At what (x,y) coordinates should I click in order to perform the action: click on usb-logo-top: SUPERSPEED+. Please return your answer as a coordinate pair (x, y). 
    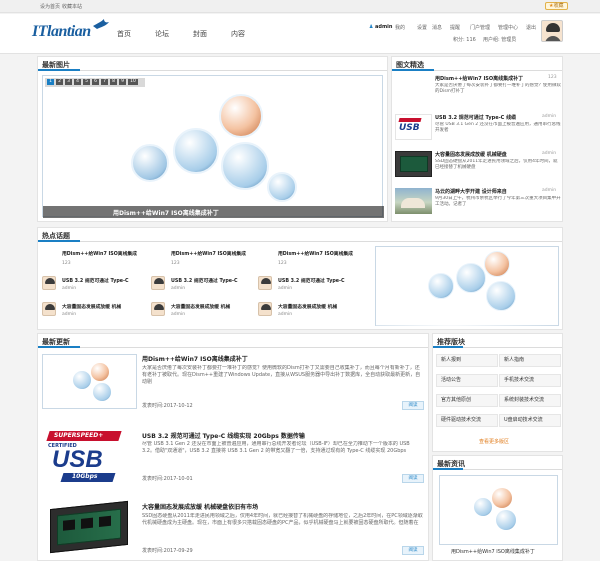
    Looking at the image, I should click on (79, 435).